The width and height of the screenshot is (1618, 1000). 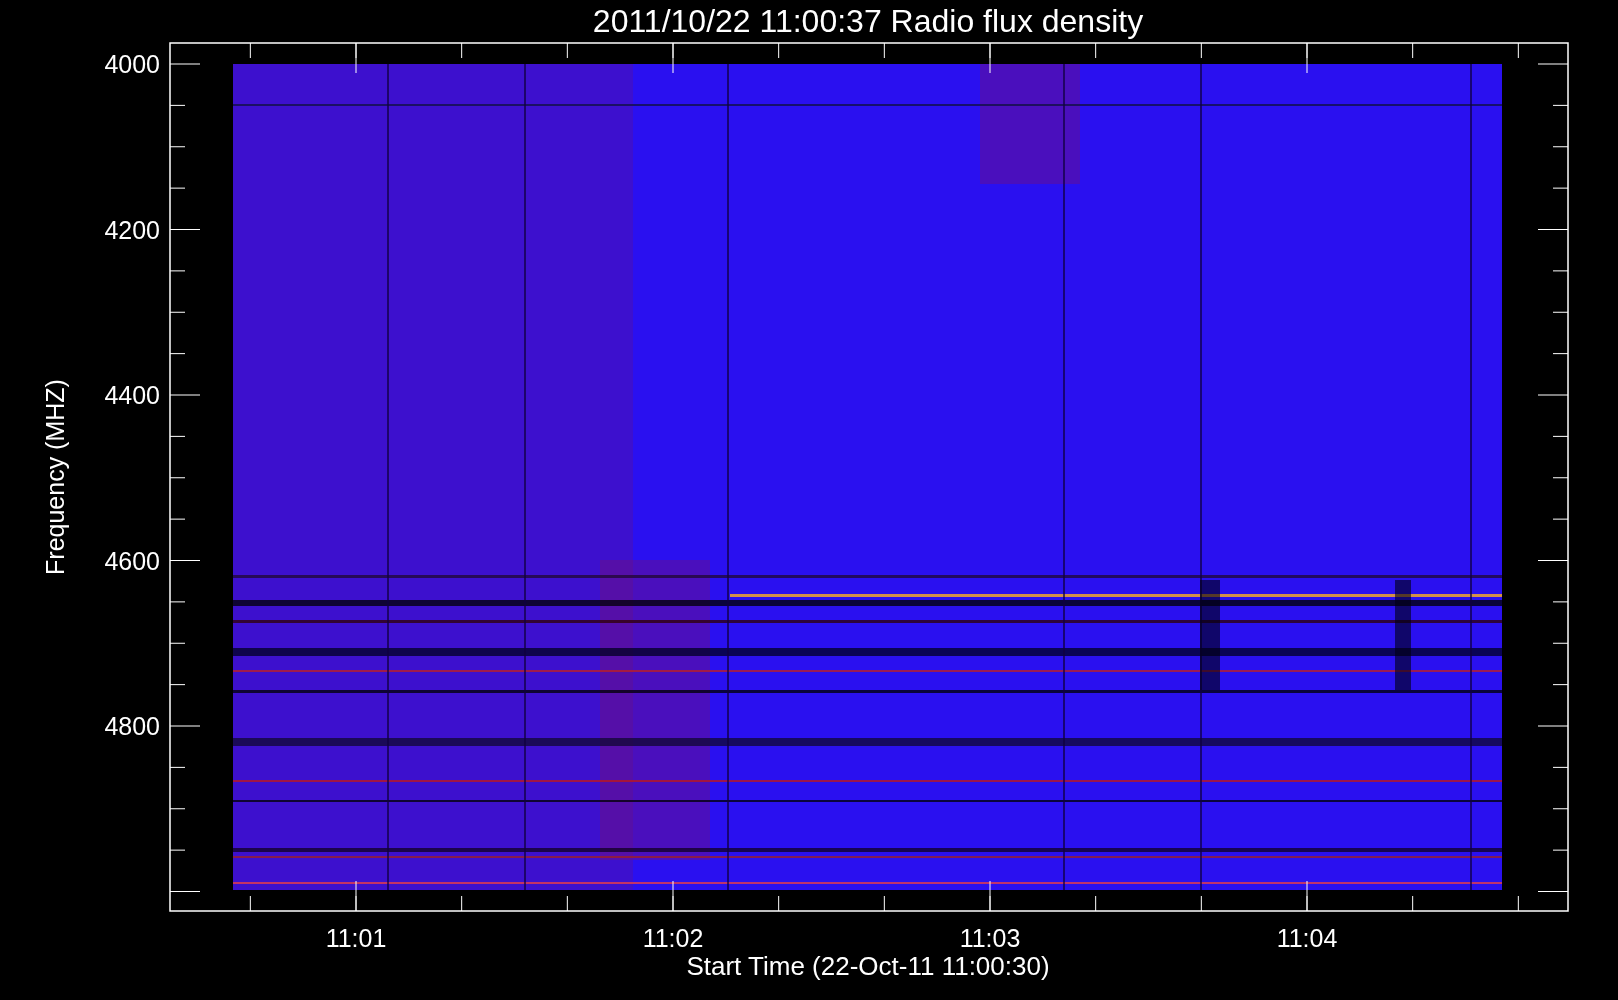 I want to click on y-axis-label: Frequency (MHZ), so click(x=55, y=477).